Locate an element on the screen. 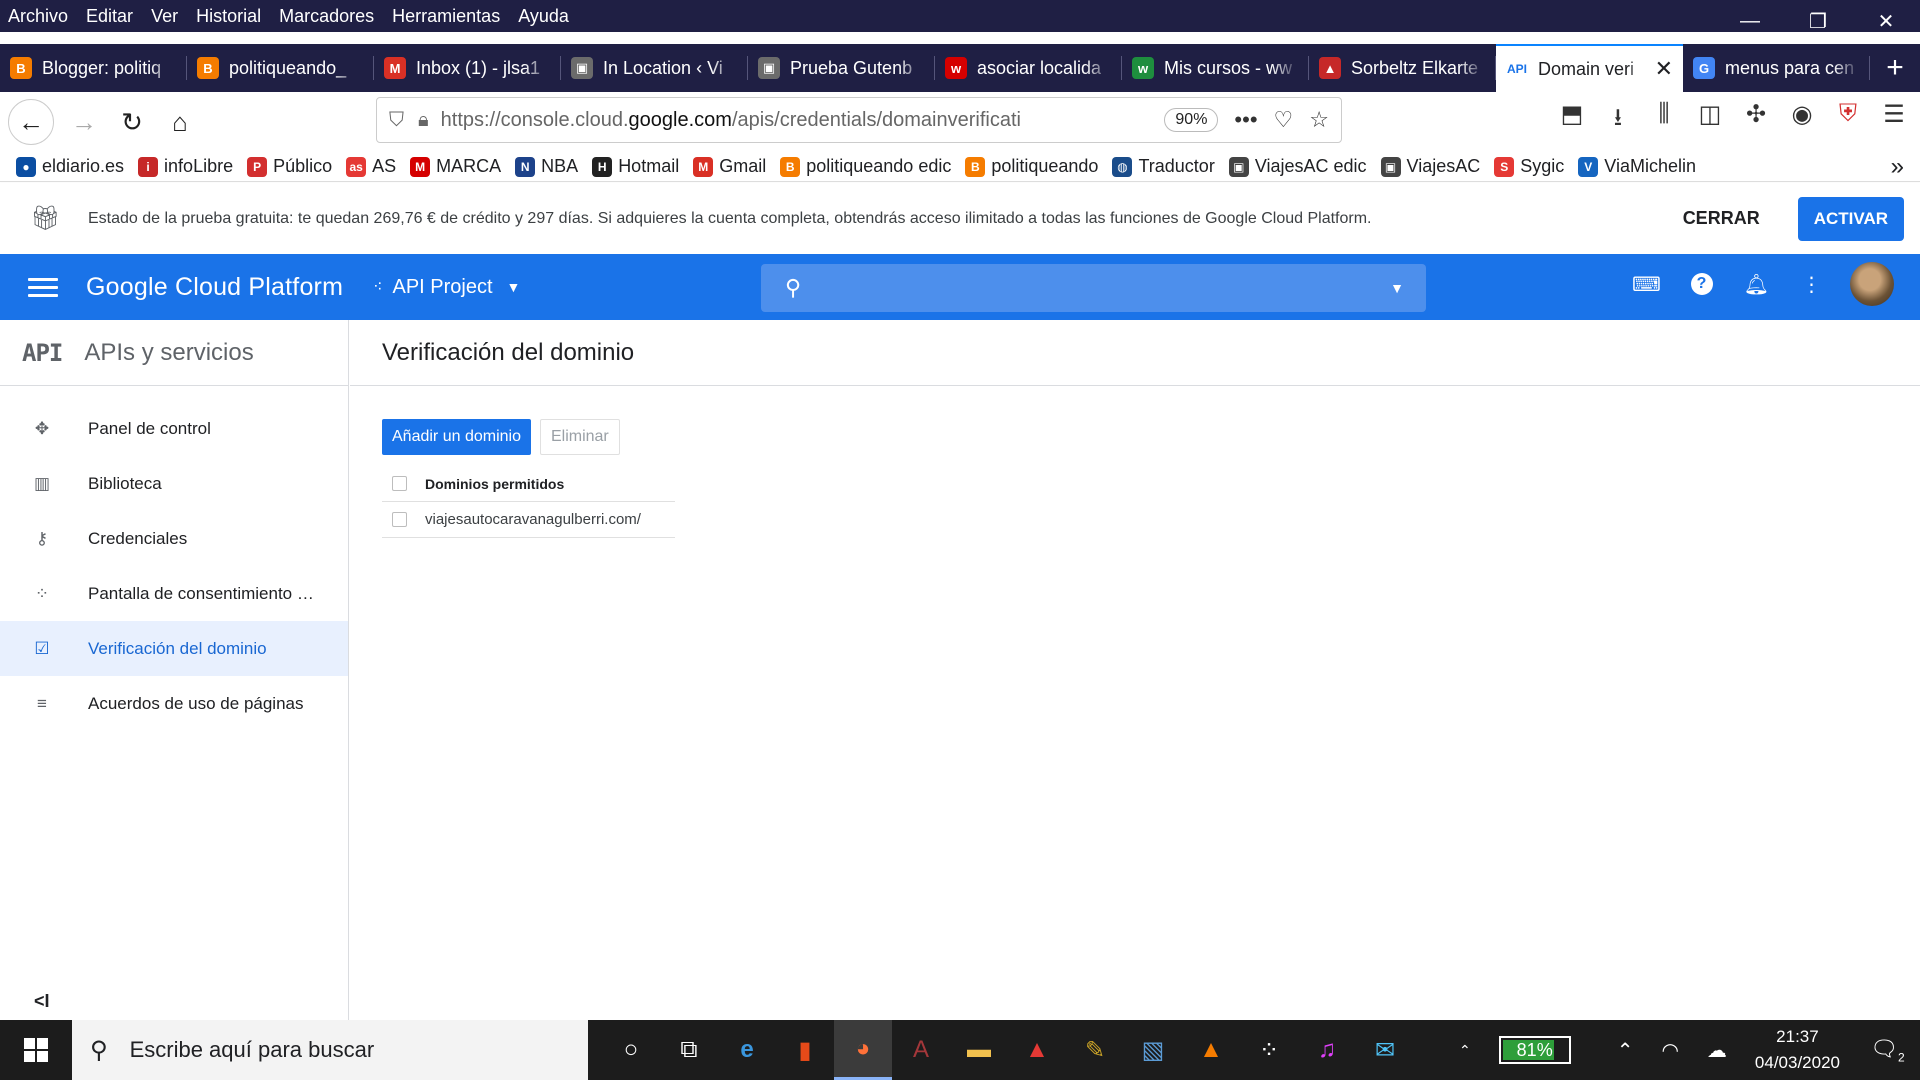 The width and height of the screenshot is (1920, 1080). bookmark-item: ◍ Traductor is located at coordinates (1163, 166).